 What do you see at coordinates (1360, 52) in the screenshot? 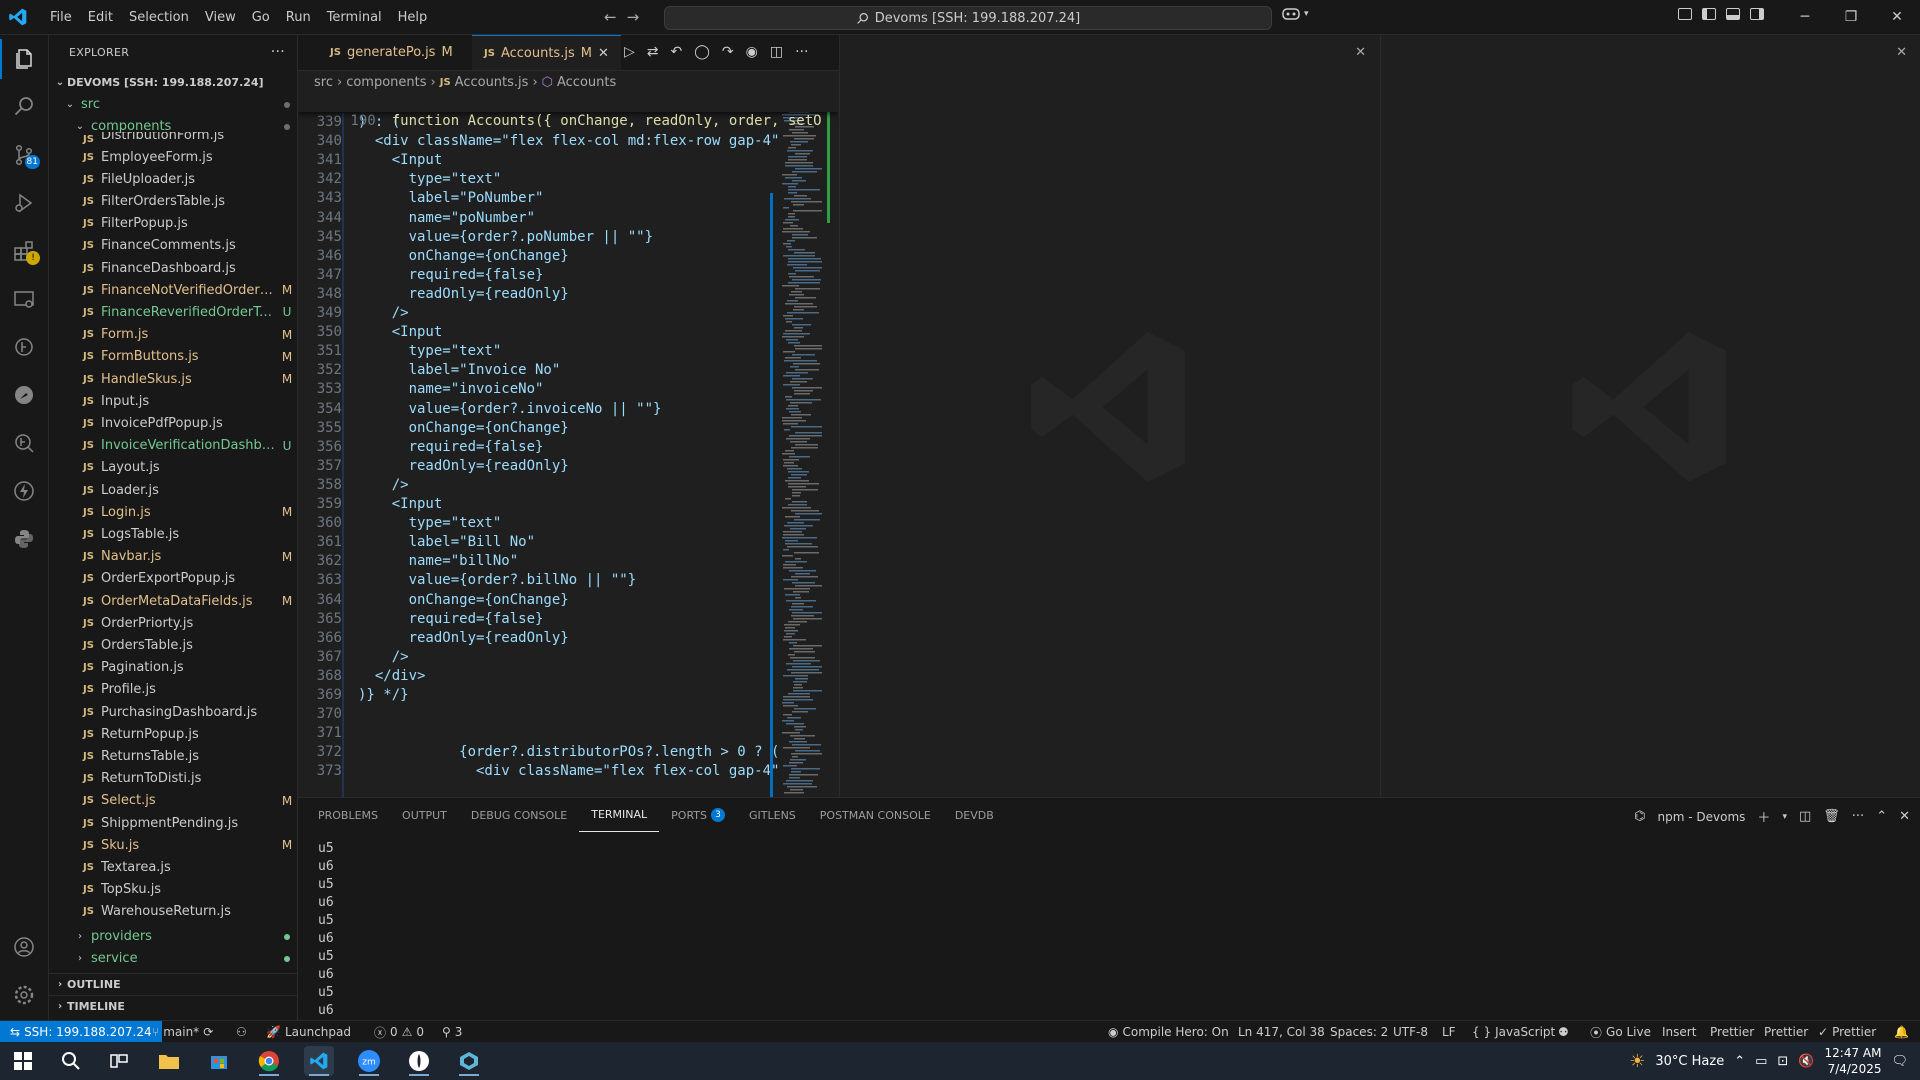
I see `close-group-icon: ✕` at bounding box center [1360, 52].